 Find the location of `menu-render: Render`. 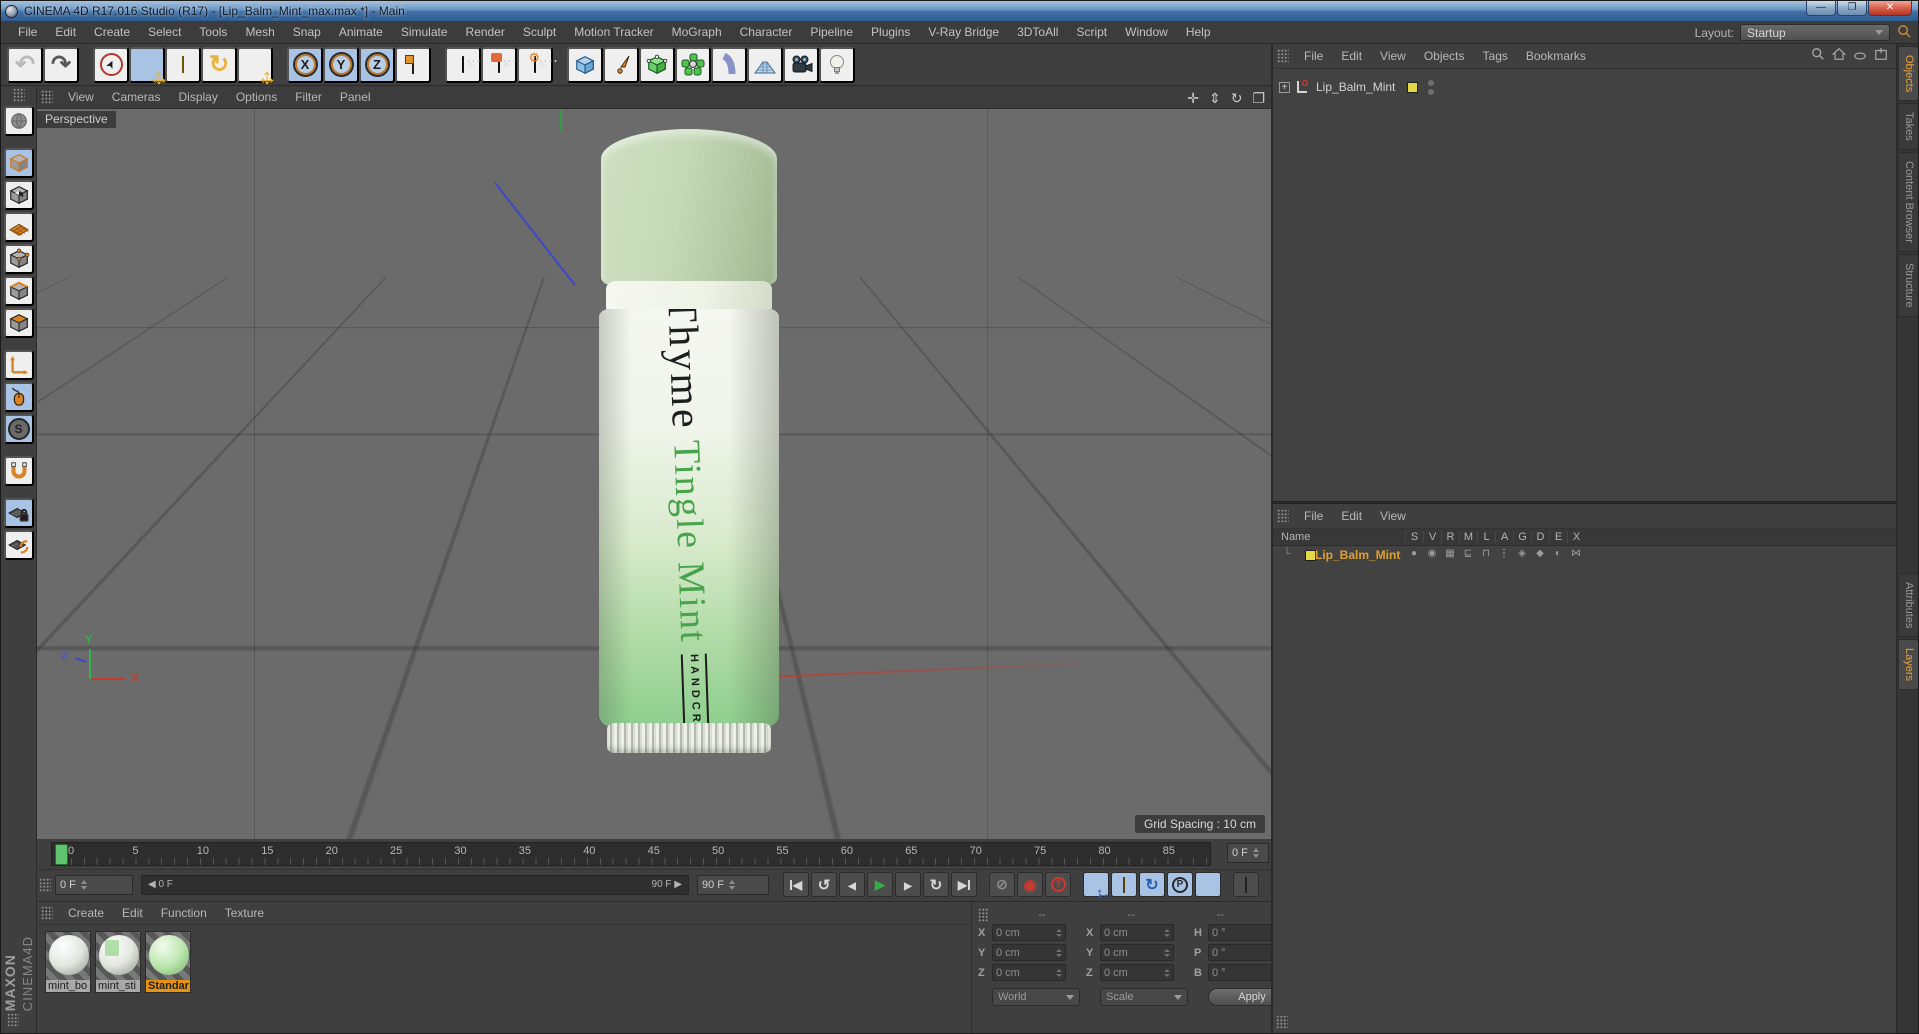

menu-render: Render is located at coordinates (485, 32).